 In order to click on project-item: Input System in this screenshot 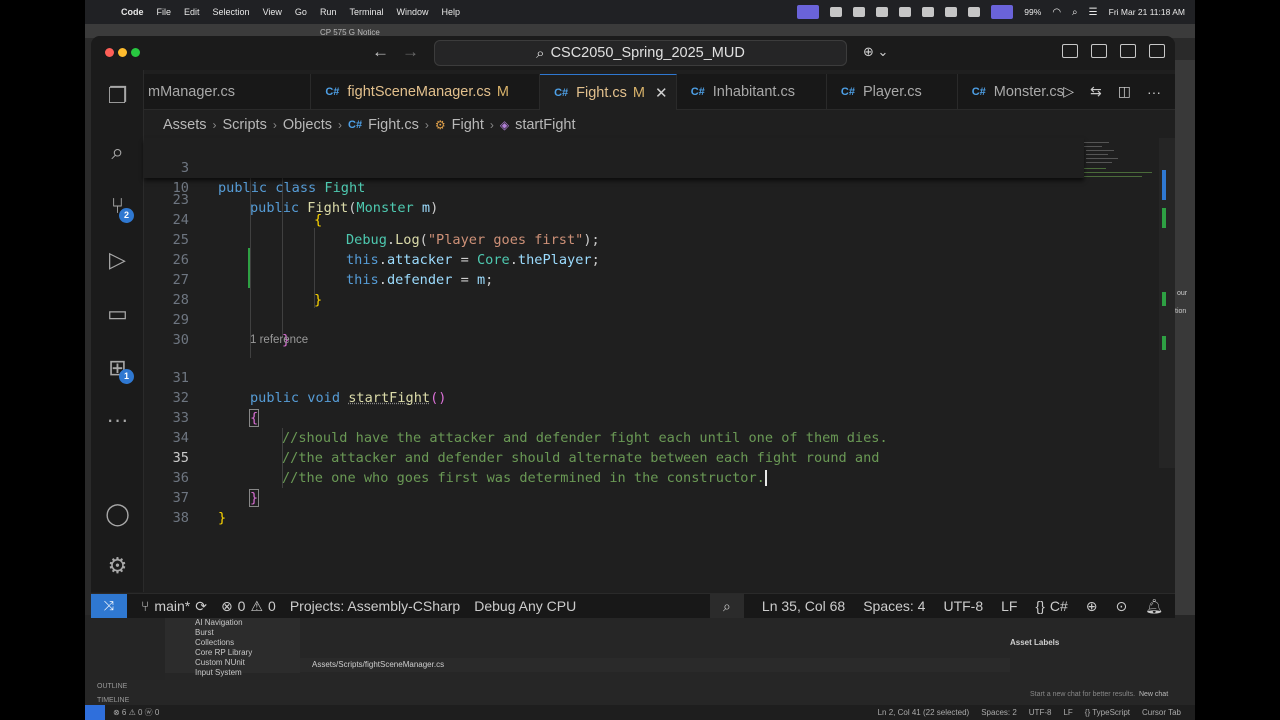, I will do `click(247, 673)`.